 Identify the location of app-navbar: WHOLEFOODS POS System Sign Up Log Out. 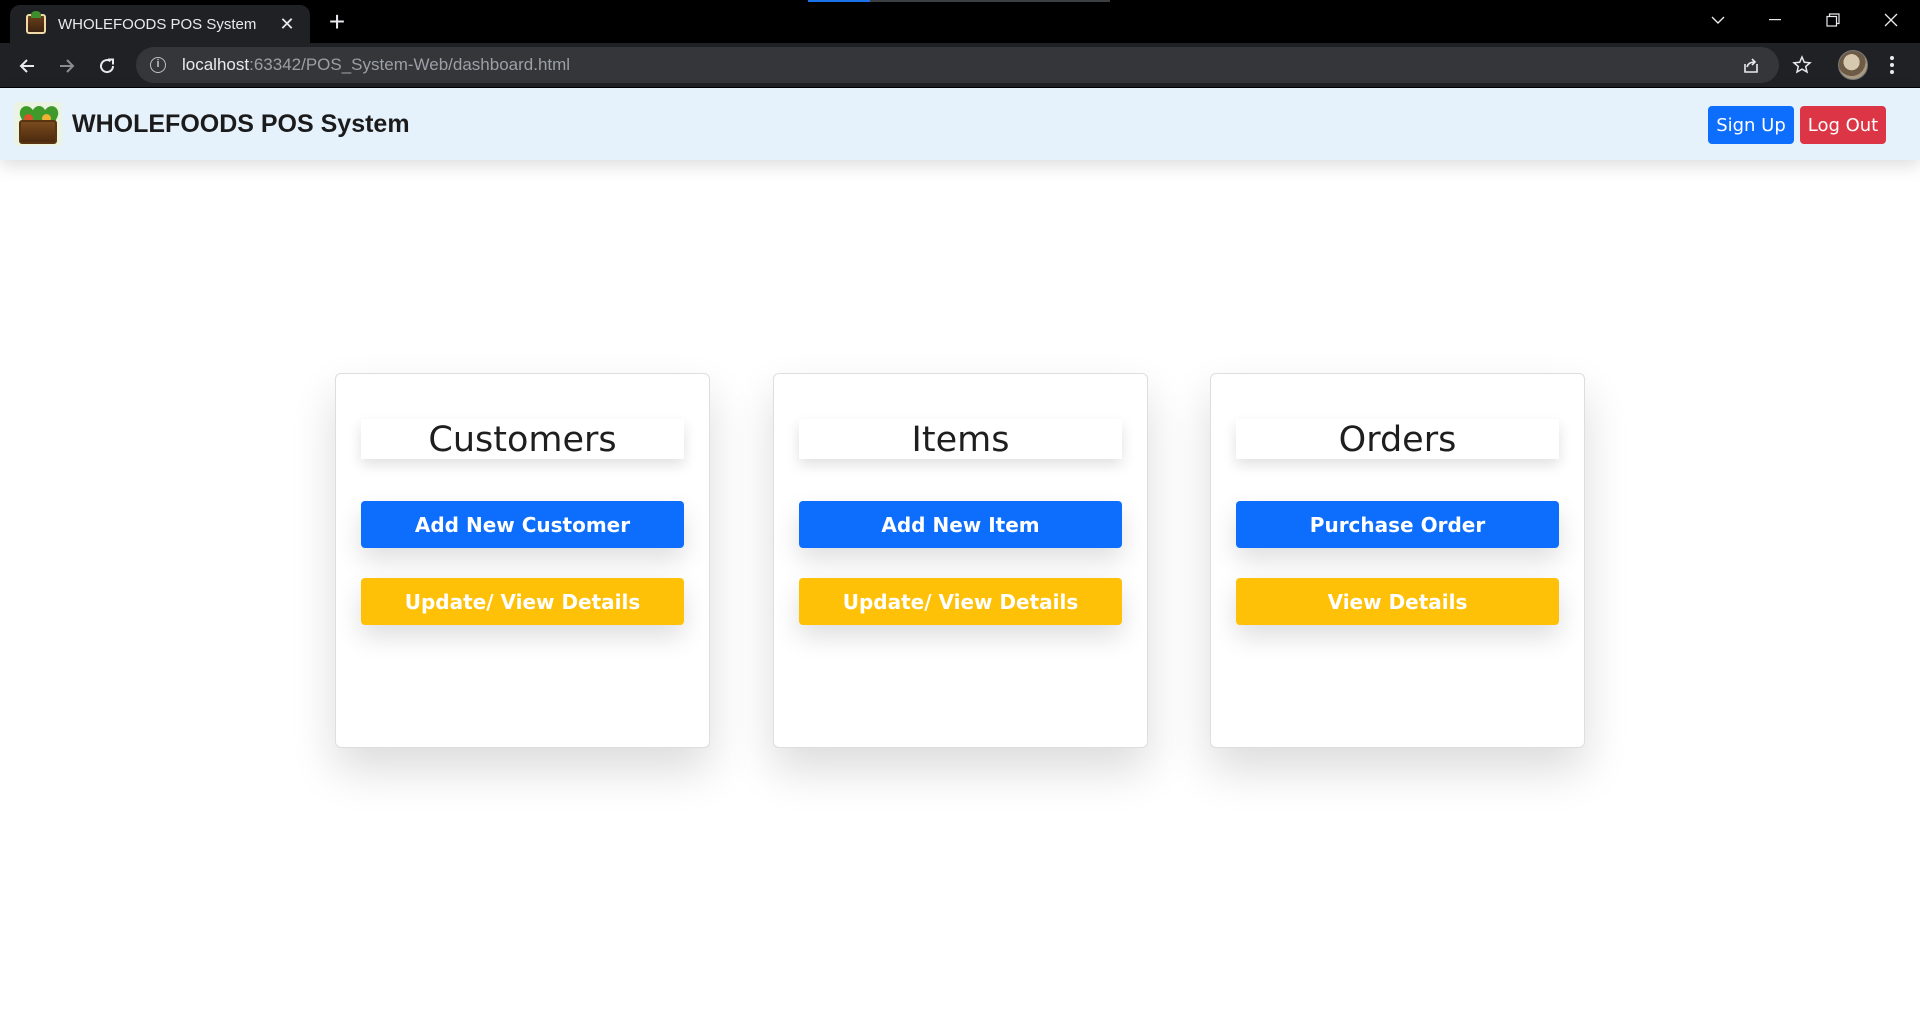
(960, 124).